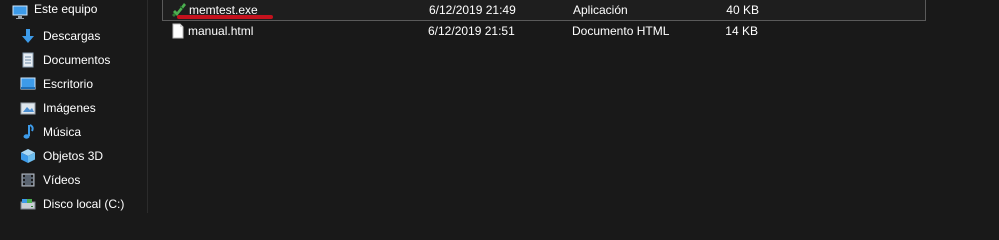  I want to click on sidebar-item-documentos: Documentos, so click(73, 60).